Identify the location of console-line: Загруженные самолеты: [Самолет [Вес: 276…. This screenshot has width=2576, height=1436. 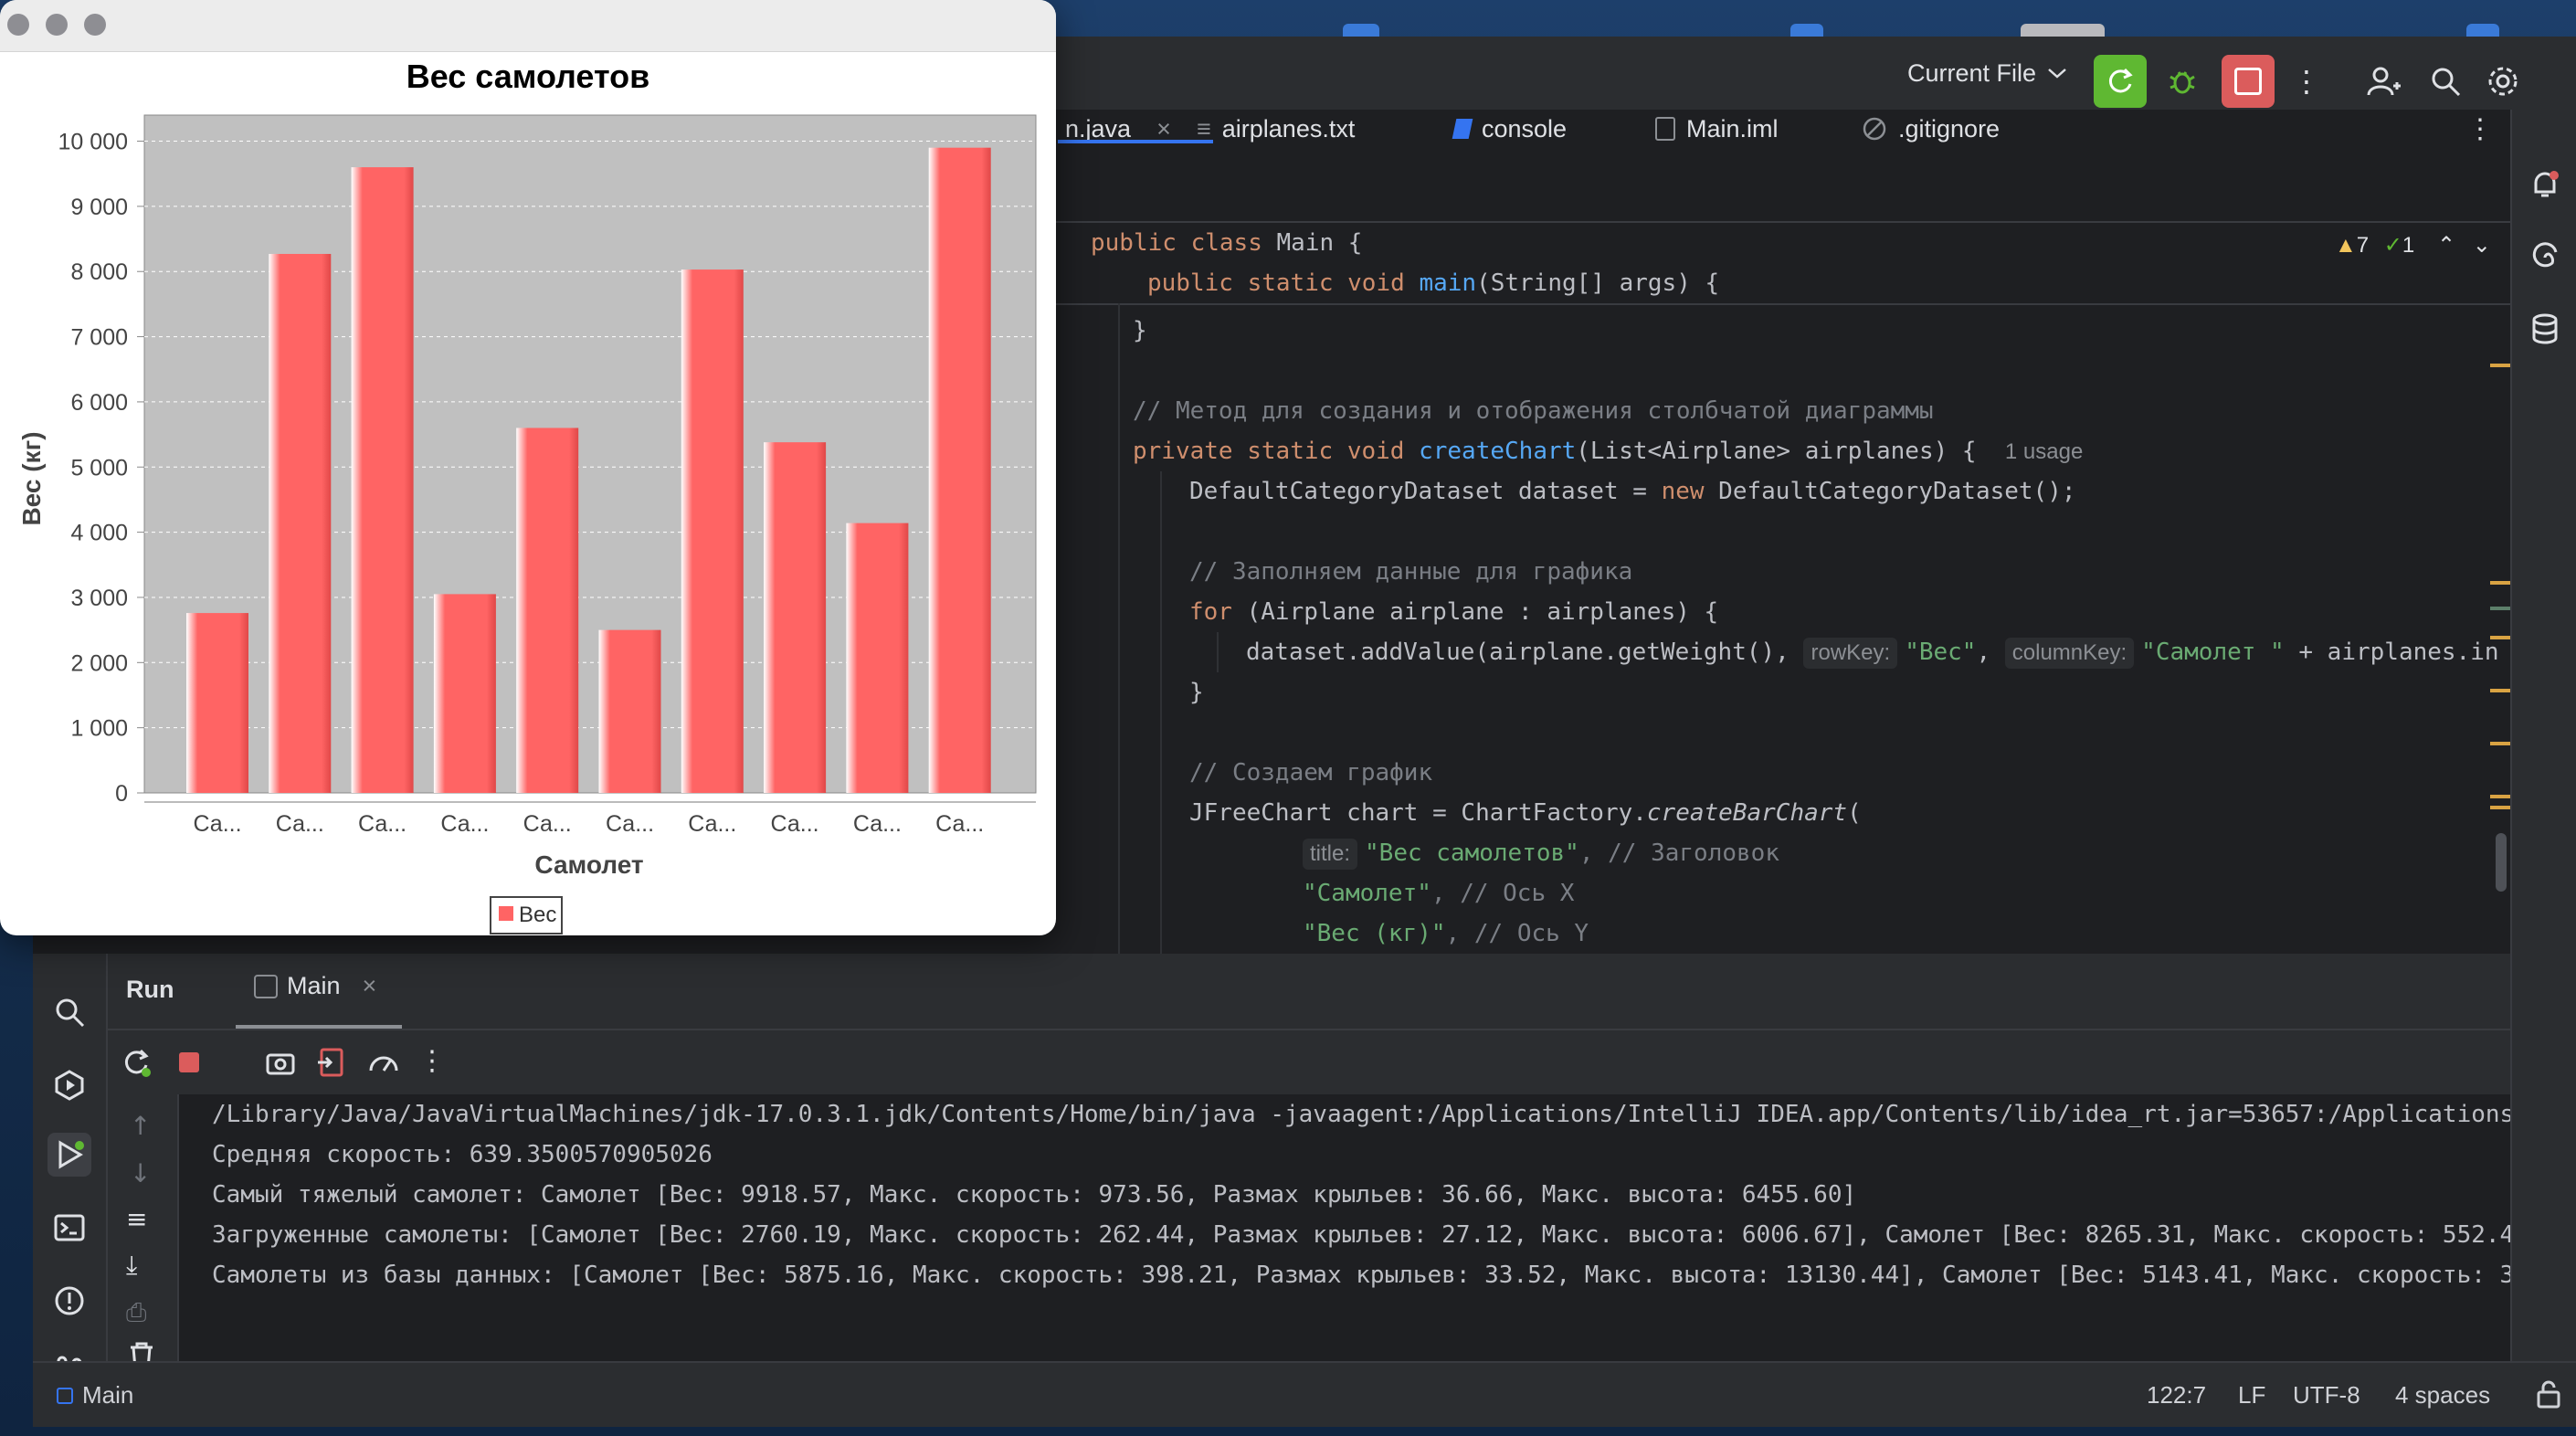
(1361, 1235).